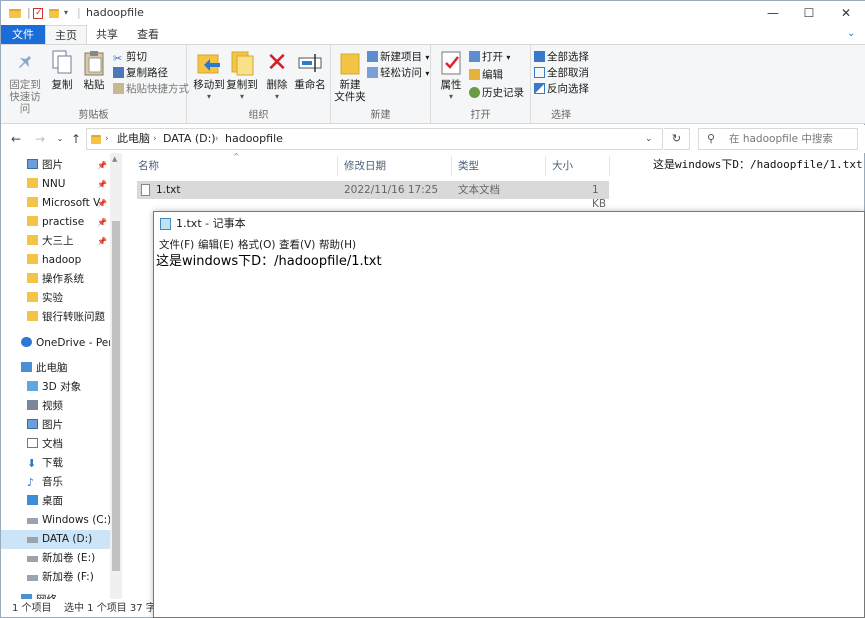 Image resolution: width=865 pixels, height=618 pixels. What do you see at coordinates (649, 139) in the screenshot?
I see `address-dropdown-icon: ⌄` at bounding box center [649, 139].